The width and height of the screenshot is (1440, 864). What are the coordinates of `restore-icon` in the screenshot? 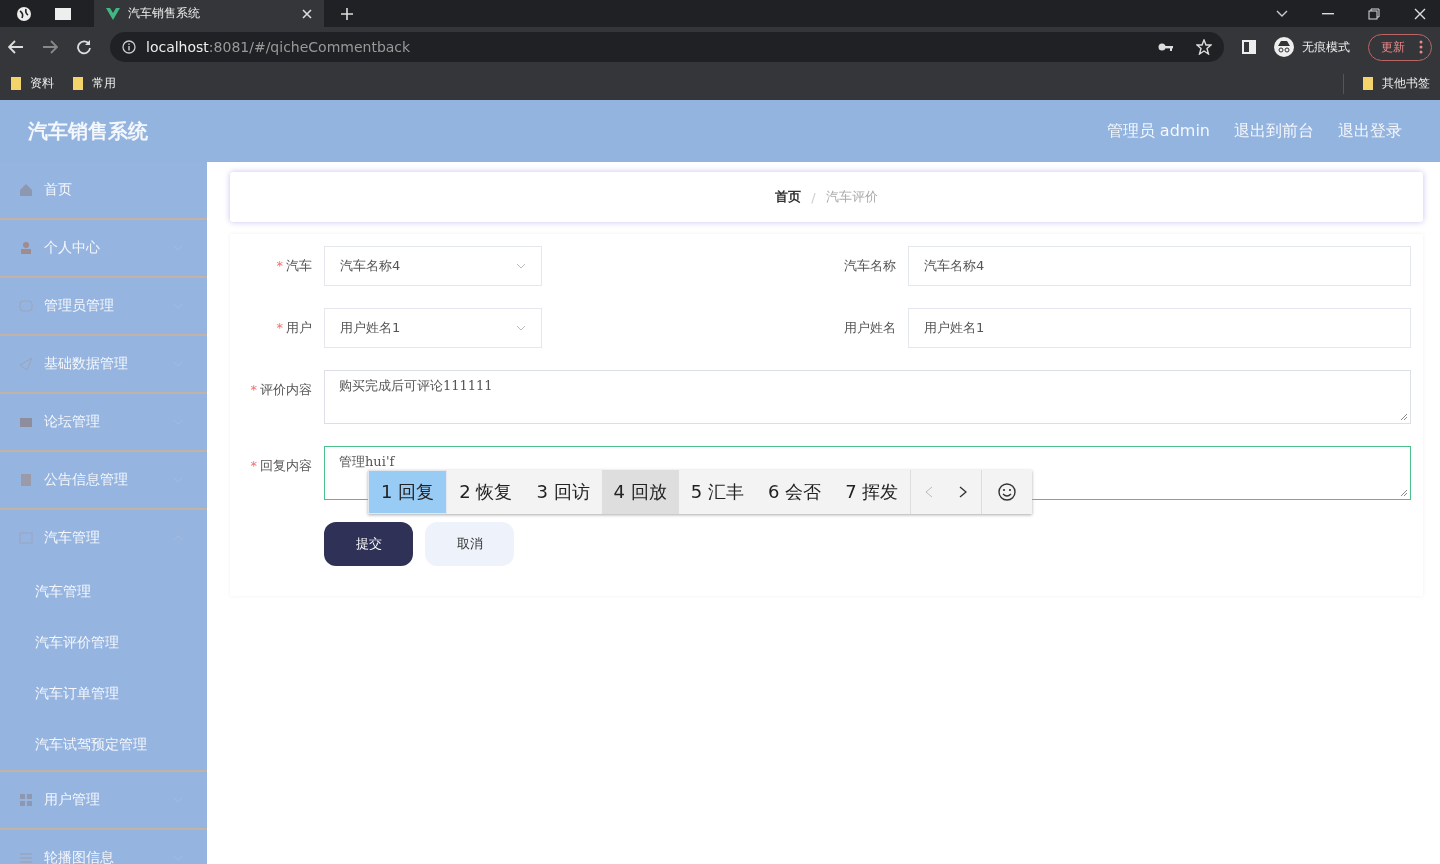 It's located at (1374, 13).